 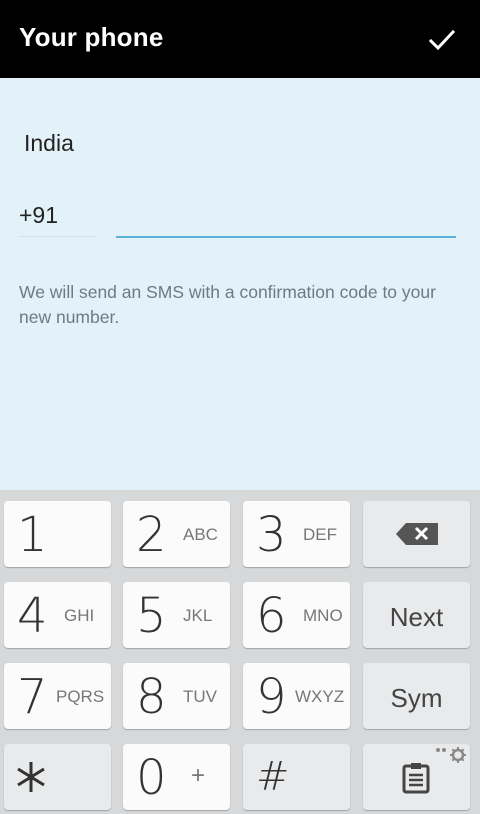 I want to click on key-letters: +, so click(x=198, y=775).